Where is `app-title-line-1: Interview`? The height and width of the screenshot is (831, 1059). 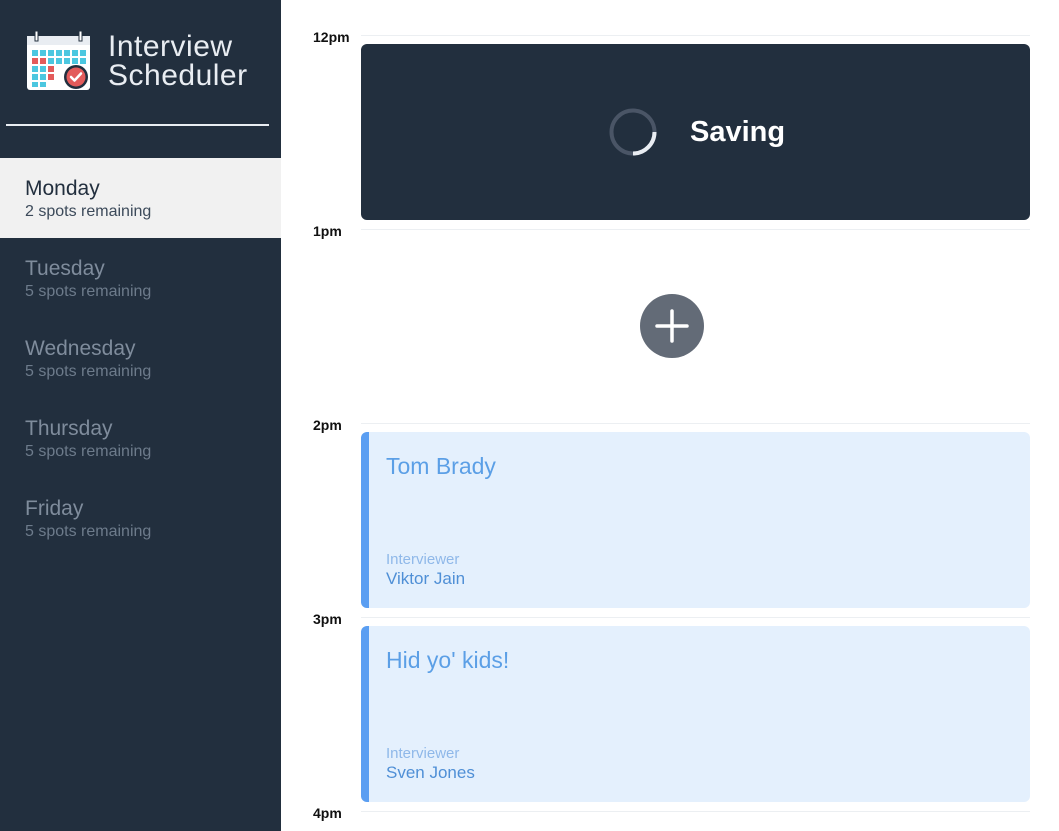 app-title-line-1: Interview is located at coordinates (170, 46).